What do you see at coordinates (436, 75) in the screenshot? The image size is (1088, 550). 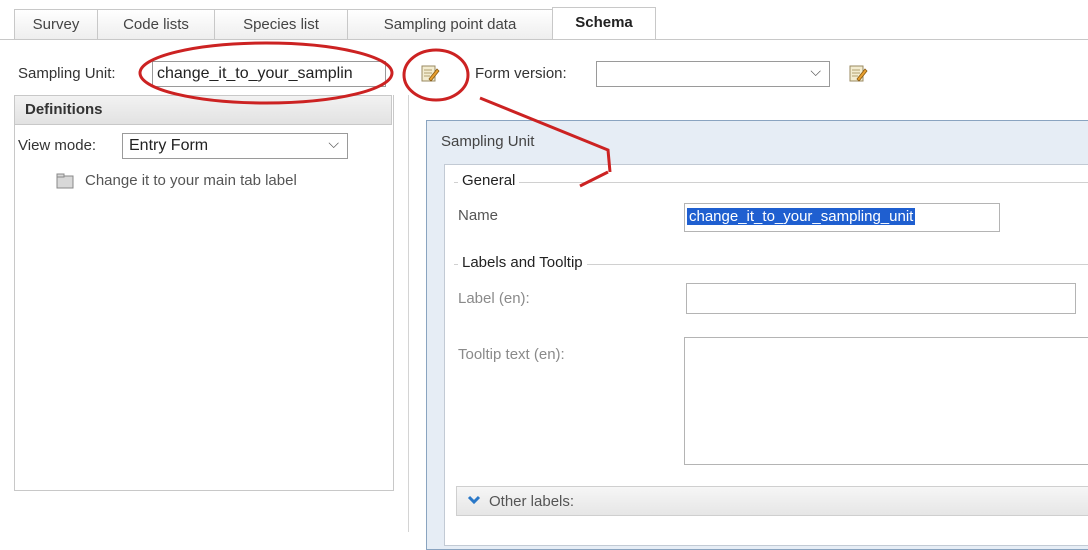 I see `annotation-circle-edit-icon` at bounding box center [436, 75].